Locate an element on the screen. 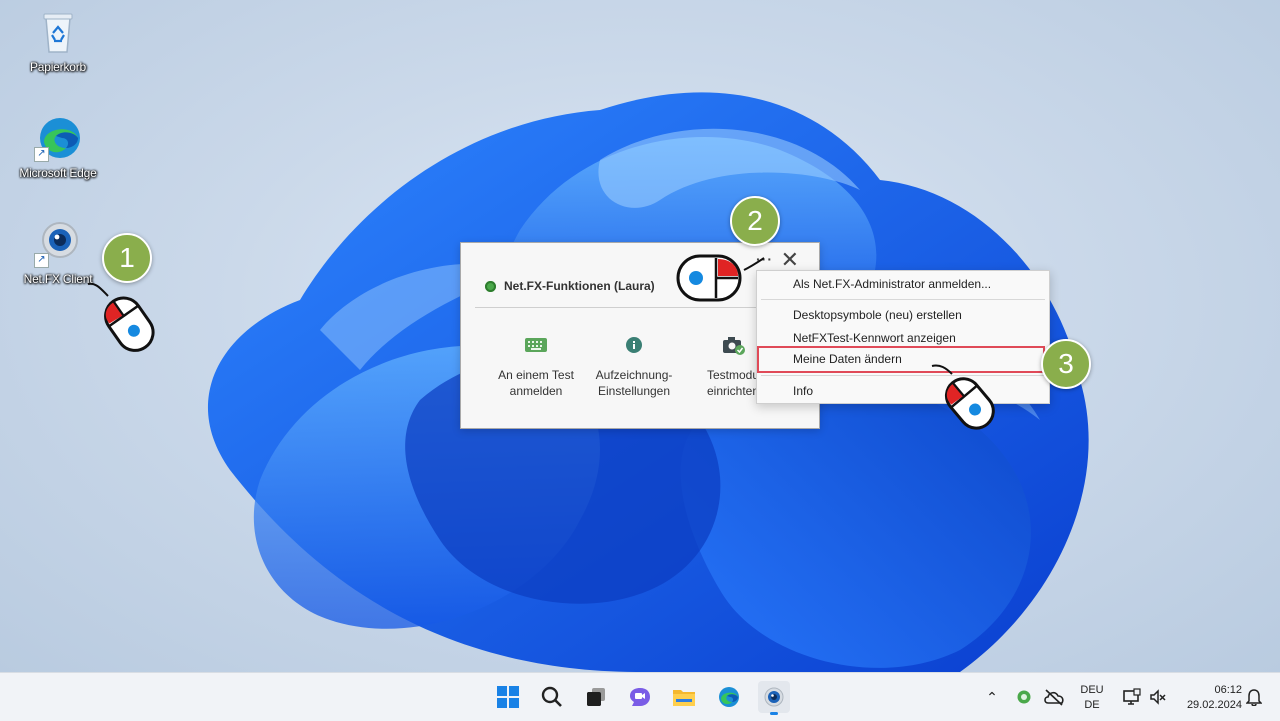  task-view-icon is located at coordinates (596, 697).